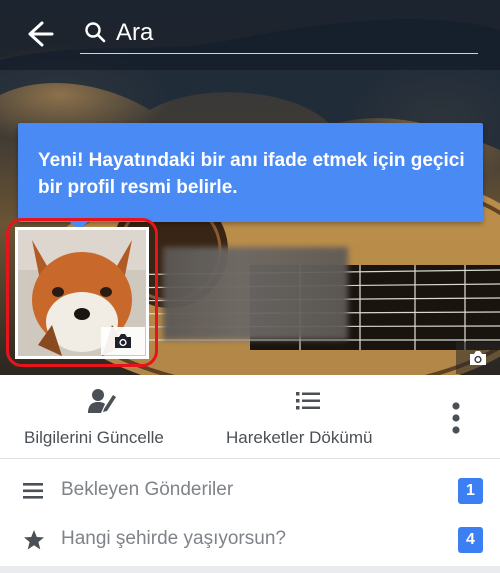 The image size is (500, 573). What do you see at coordinates (102, 417) in the screenshot?
I see `update-info-button: Bilgilerini Güncelle` at bounding box center [102, 417].